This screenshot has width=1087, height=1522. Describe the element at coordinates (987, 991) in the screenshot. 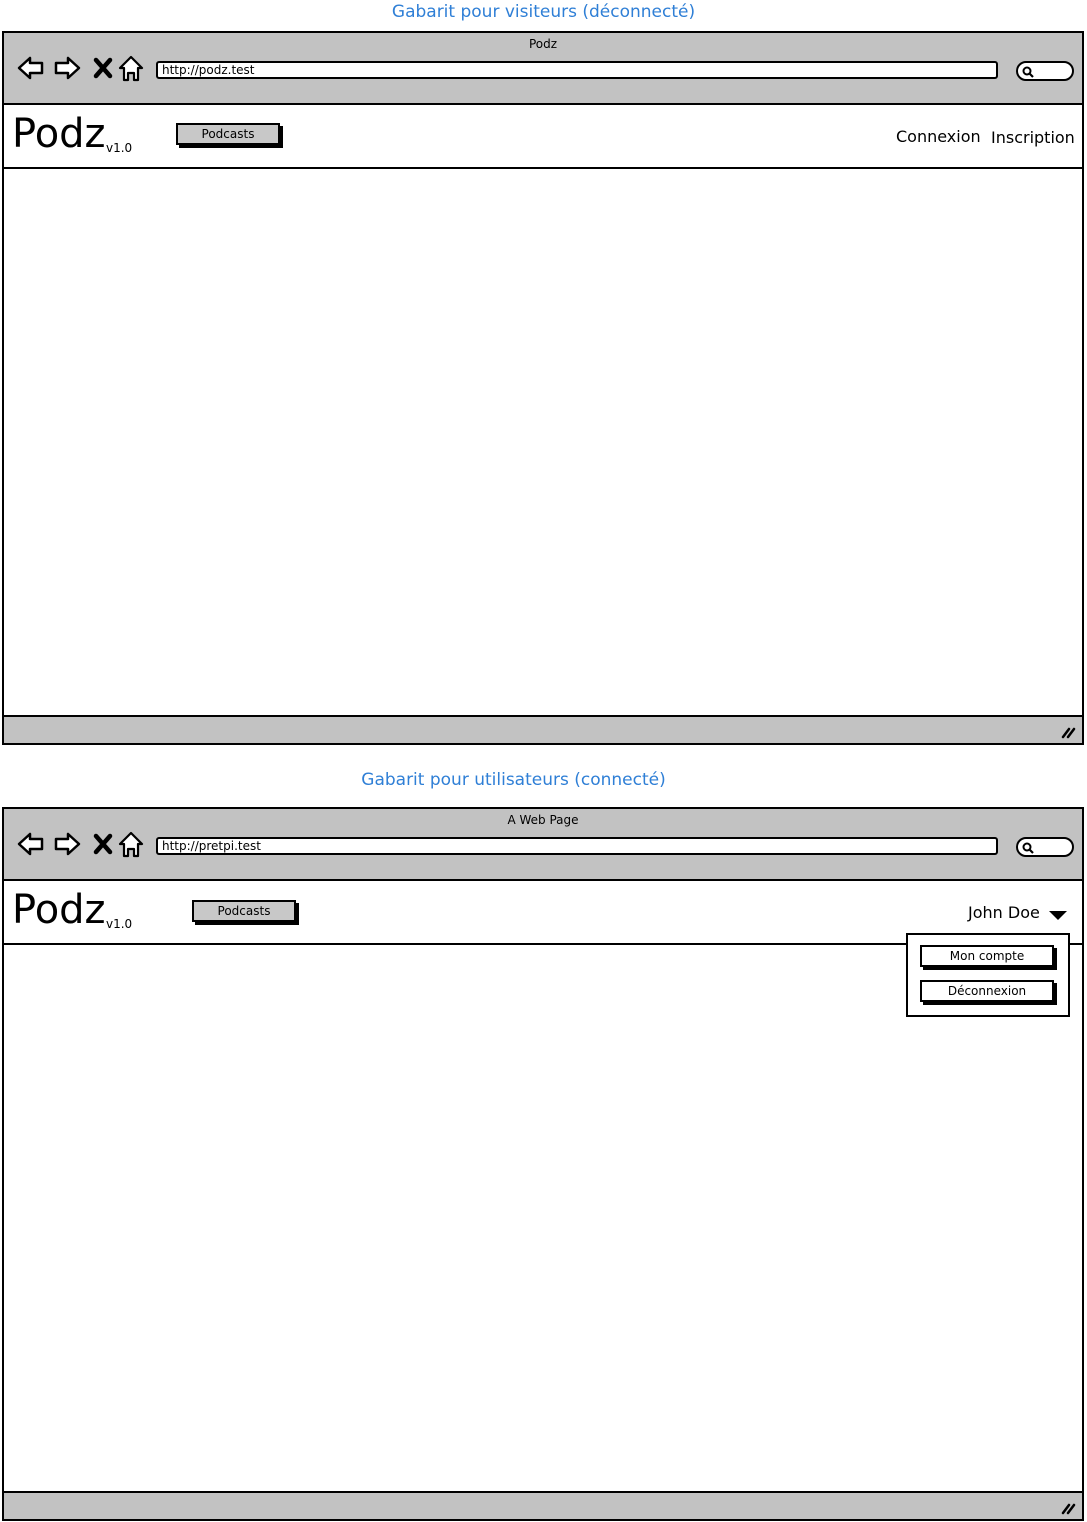

I see `logout-button: Déconnexion` at that location.